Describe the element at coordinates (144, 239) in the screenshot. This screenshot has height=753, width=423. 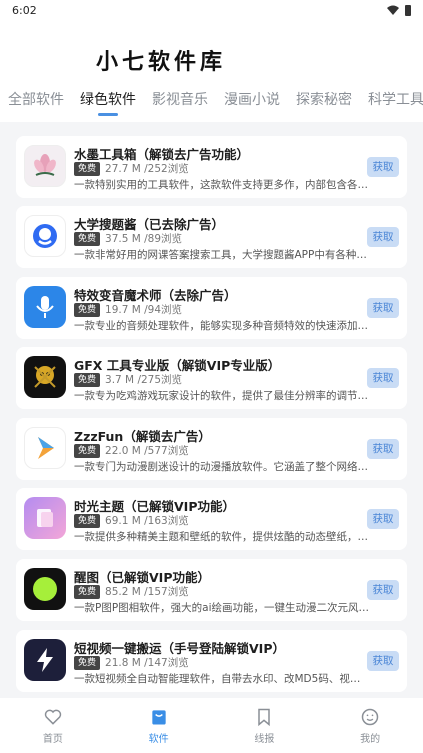
I see `app-size-views: 37.5 M /89浏览` at that location.